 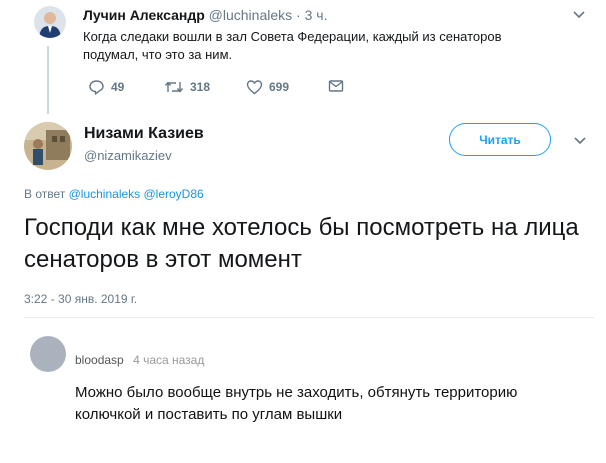 What do you see at coordinates (118, 87) in the screenshot?
I see `reply-count: 49` at bounding box center [118, 87].